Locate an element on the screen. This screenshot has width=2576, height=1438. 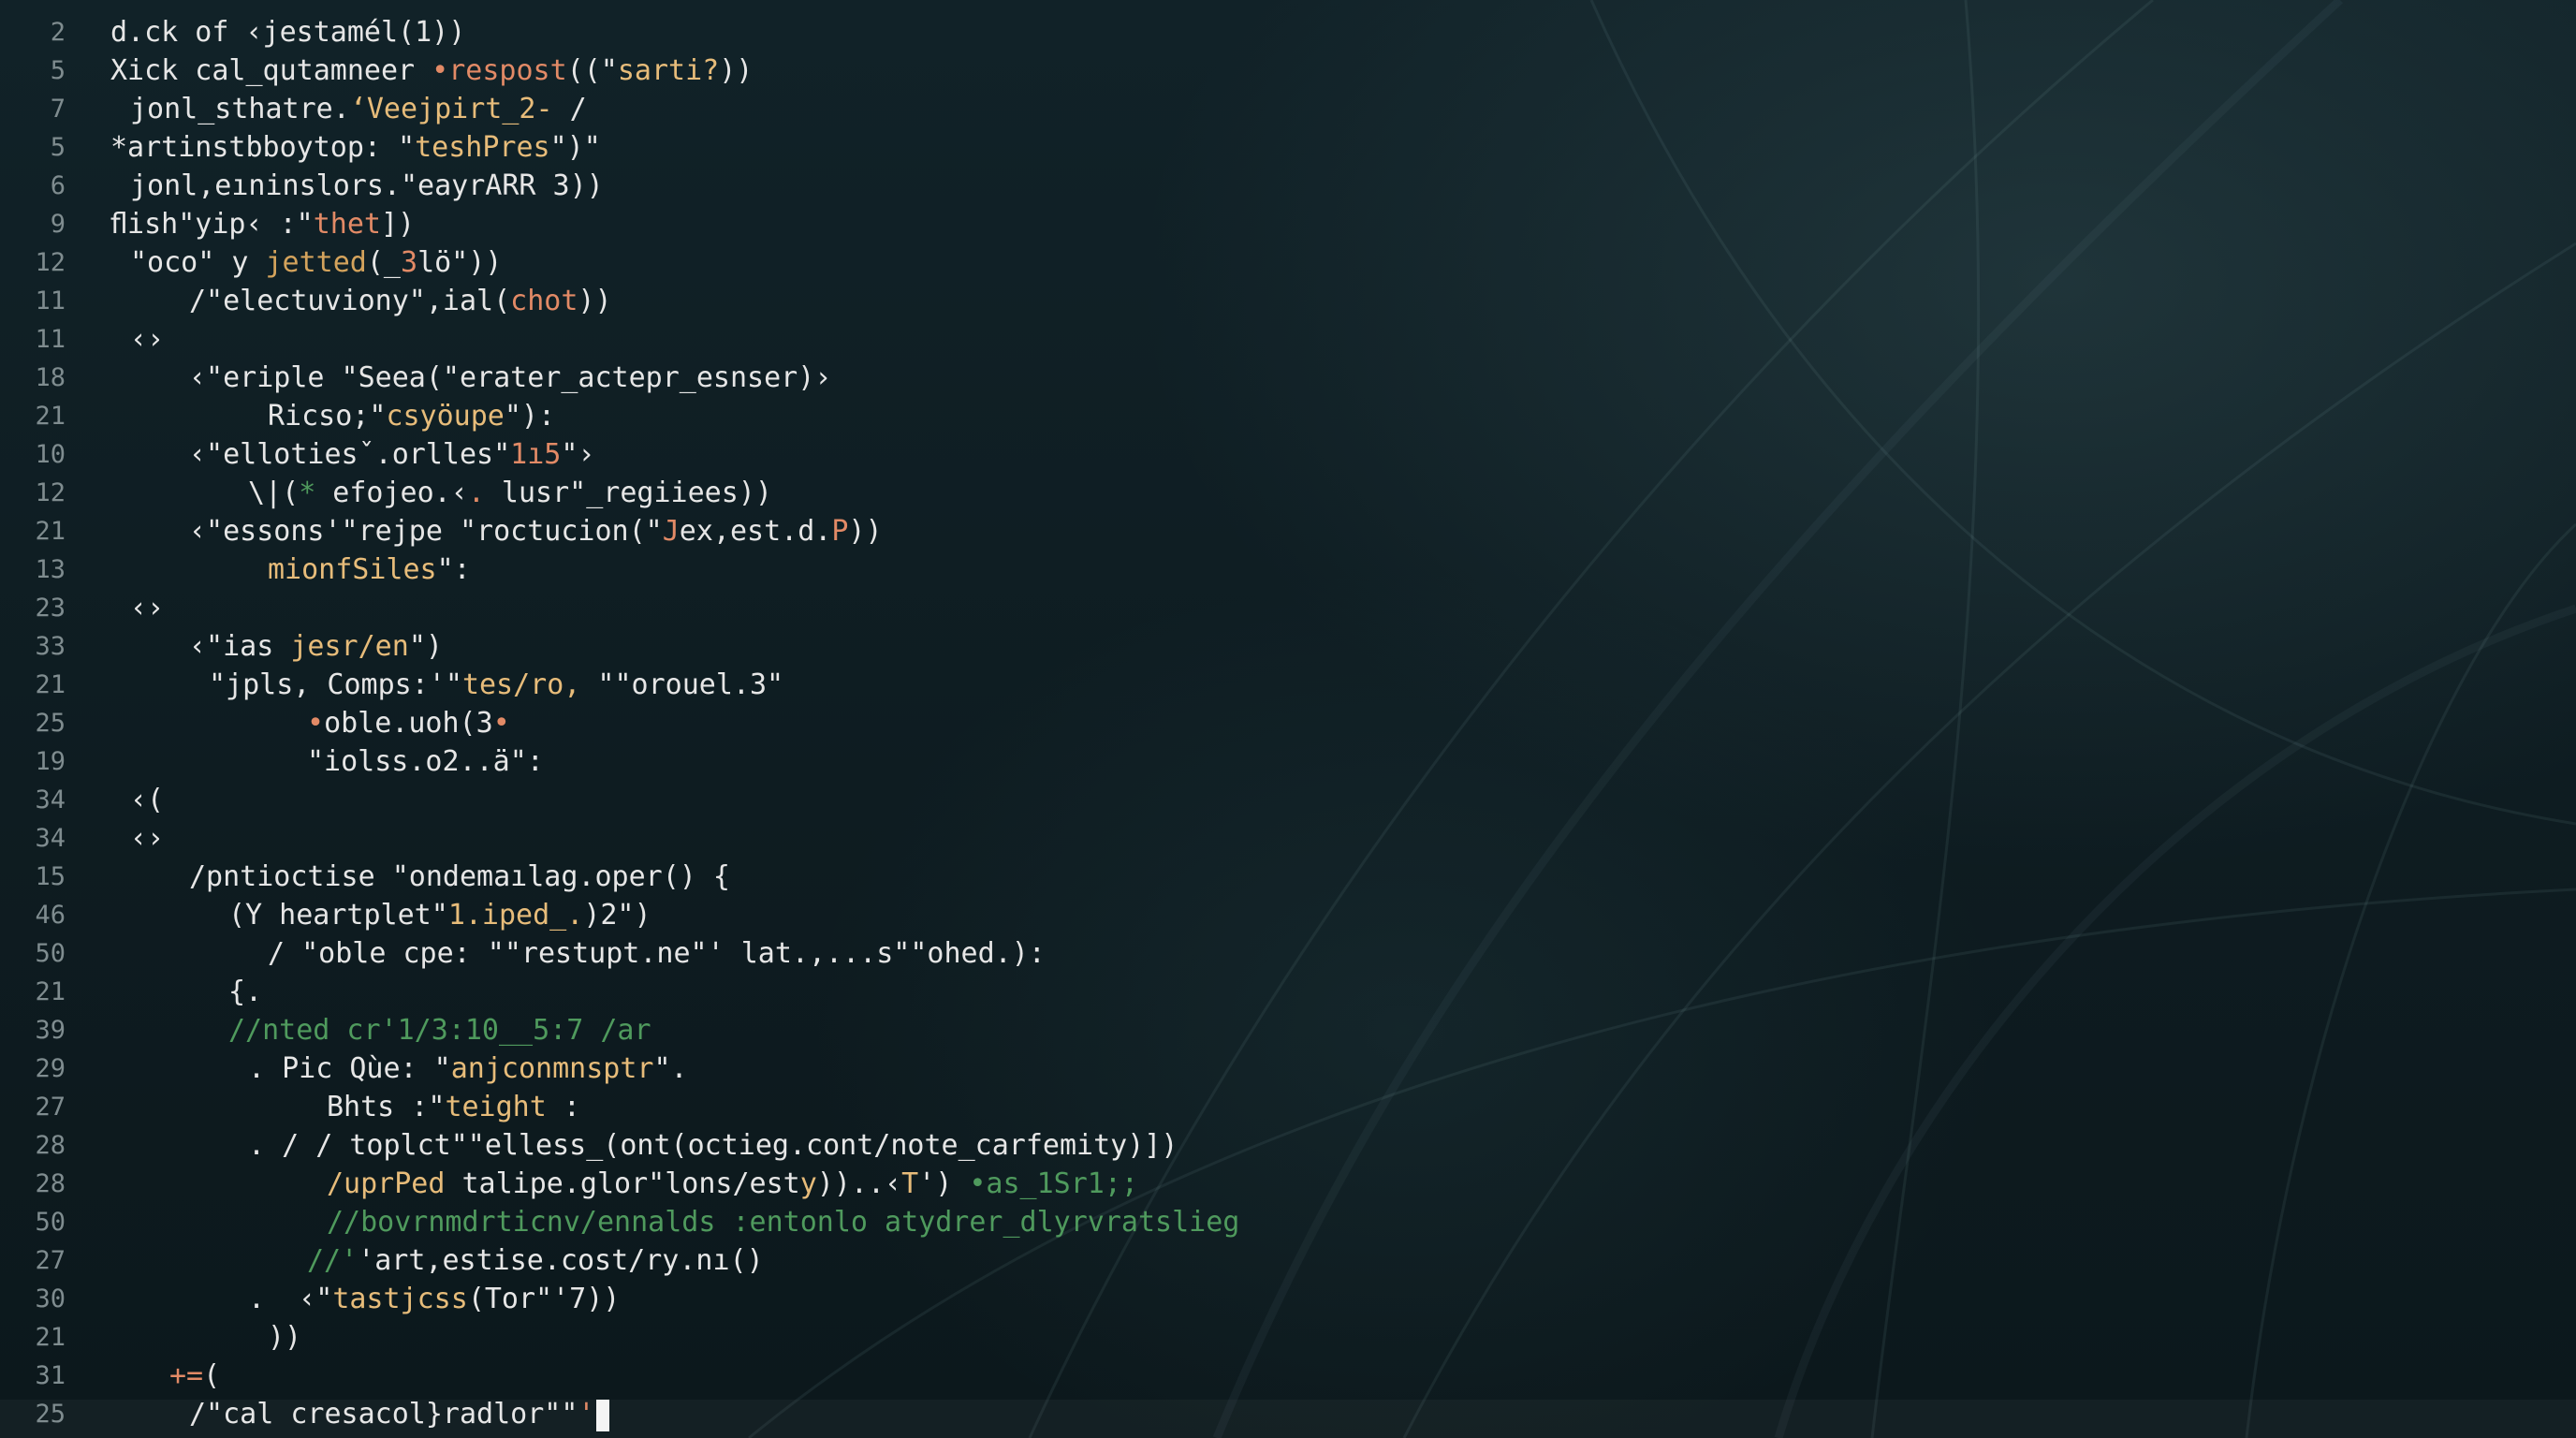
line-number: 7 is located at coordinates (58, 109).